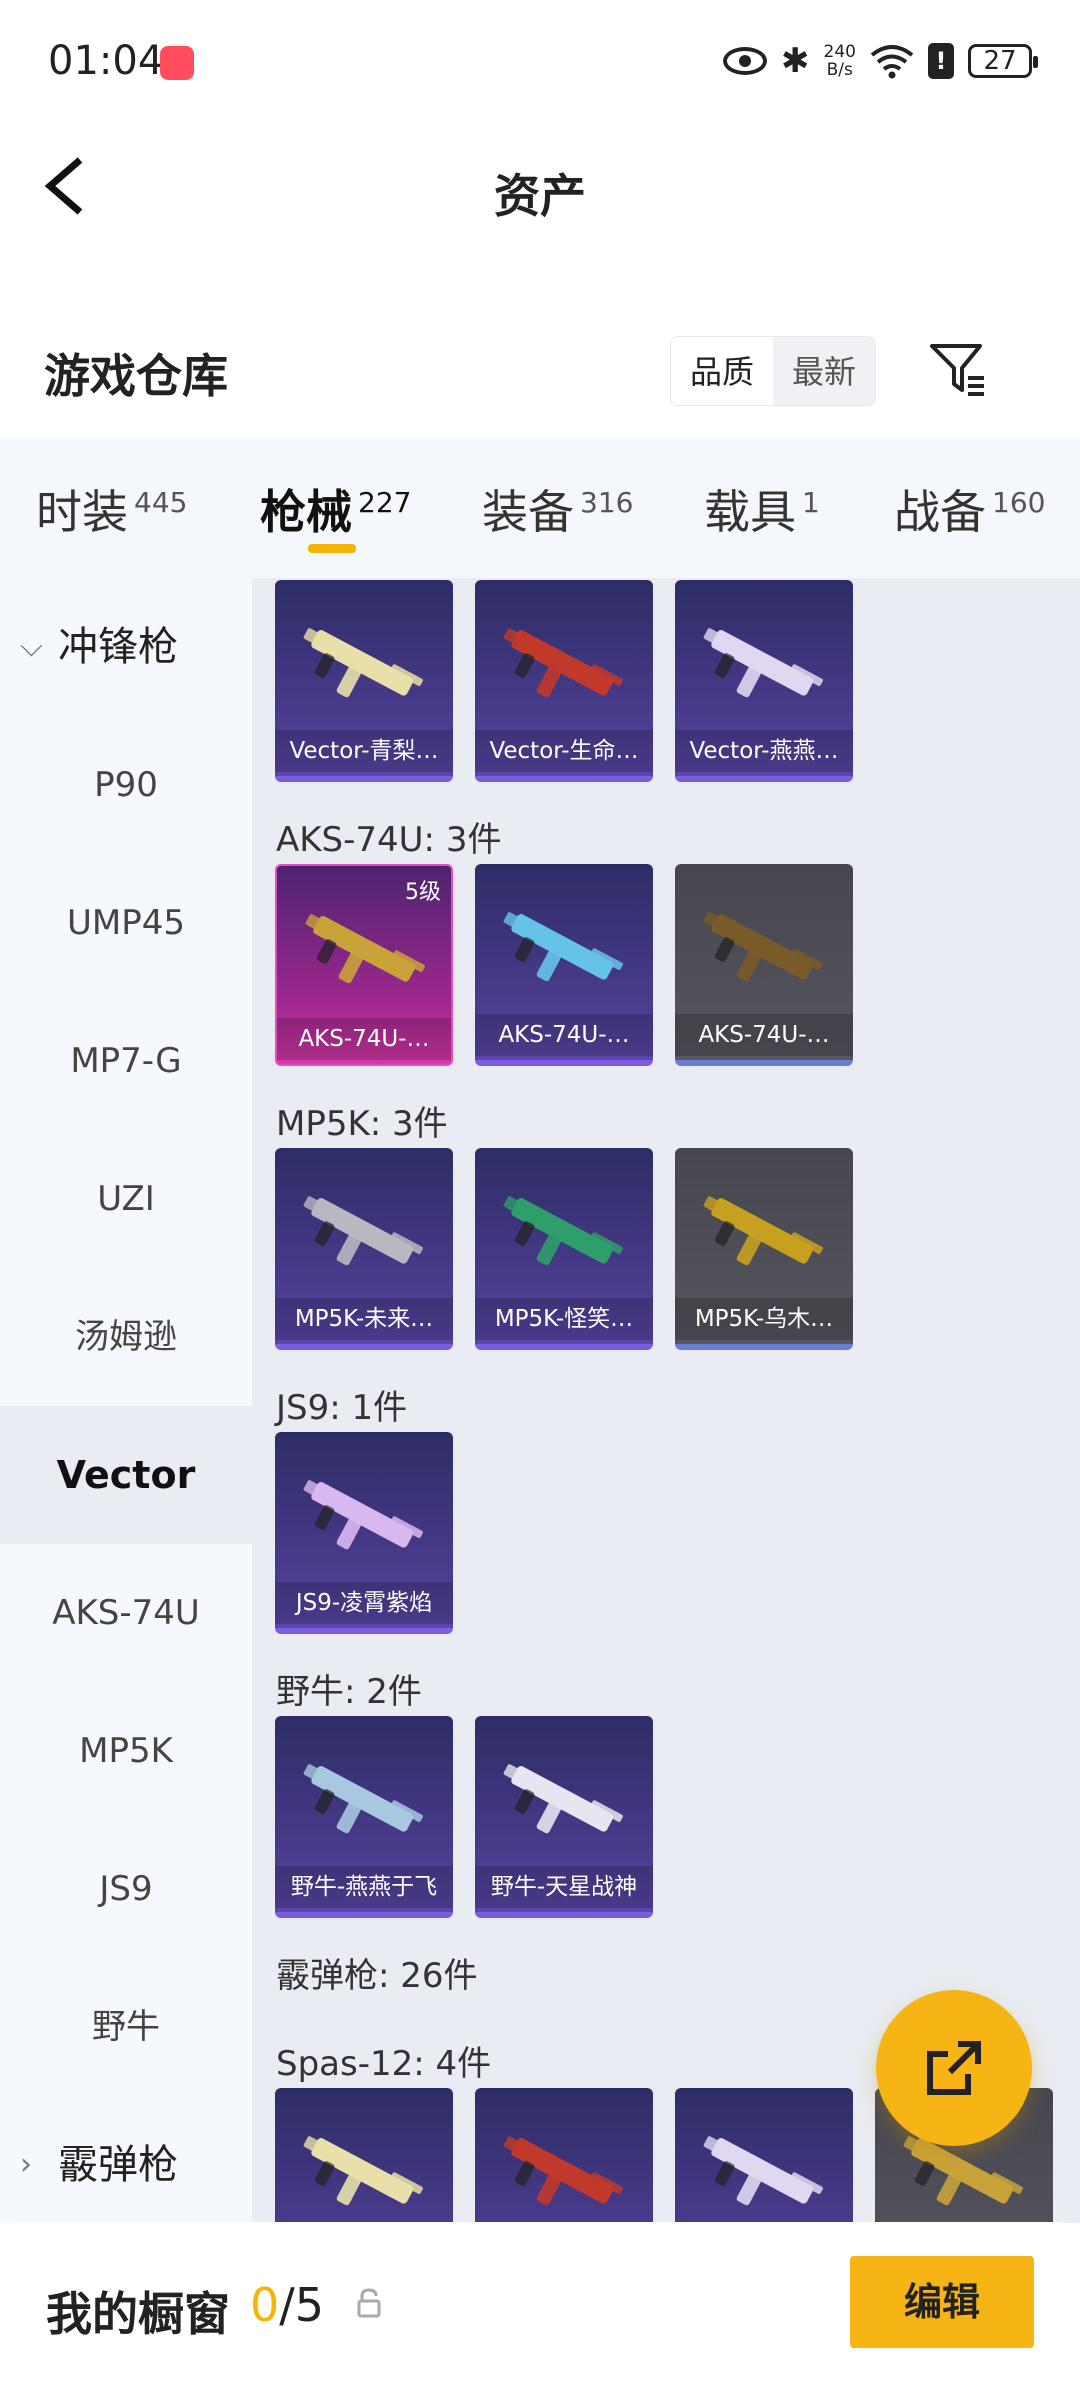 The image size is (1080, 2382). Describe the element at coordinates (540, 371) in the screenshot. I see `section-header: 游戏仓库 品质 最新` at that location.